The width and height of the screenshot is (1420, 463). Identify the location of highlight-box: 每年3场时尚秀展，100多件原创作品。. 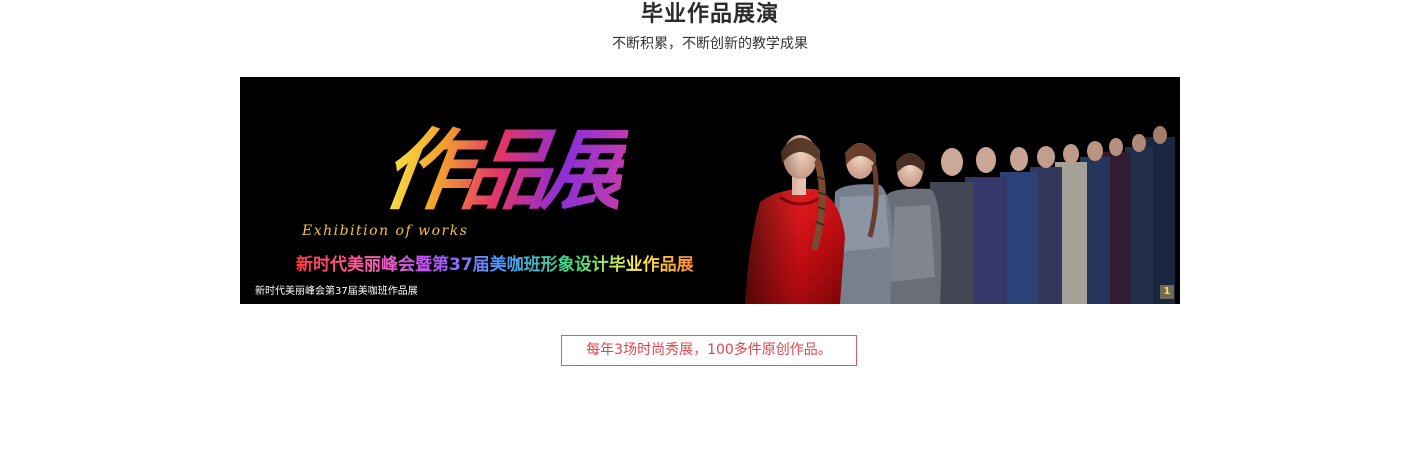
(709, 350).